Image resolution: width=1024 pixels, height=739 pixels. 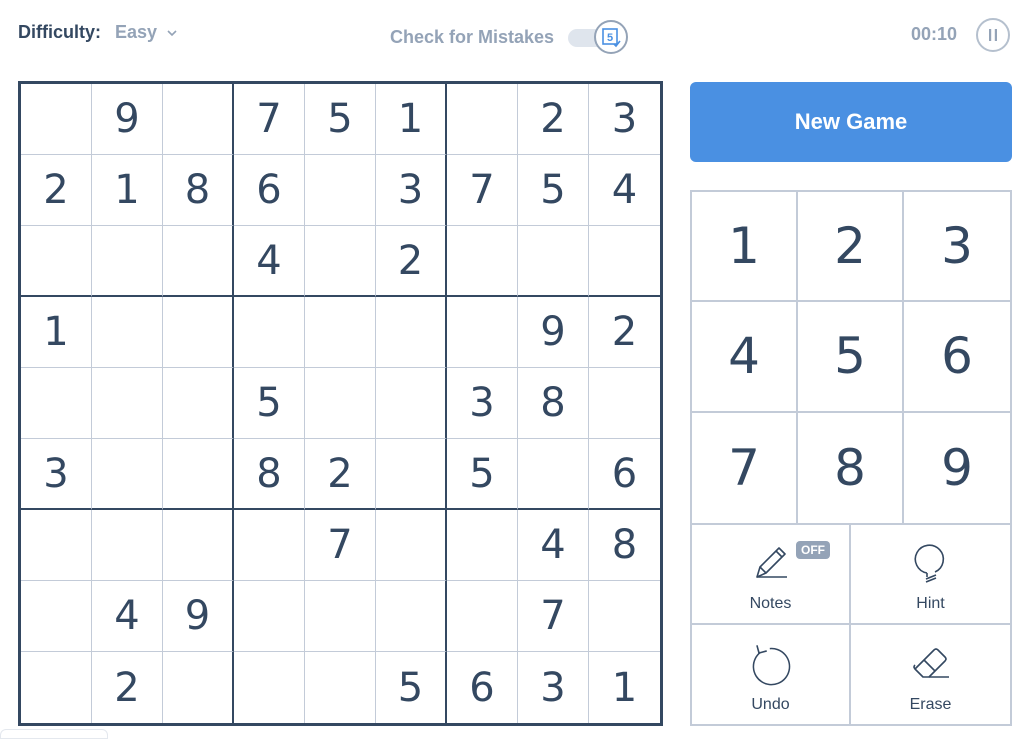 What do you see at coordinates (136, 32) in the screenshot?
I see `difficulty-value: Easy` at bounding box center [136, 32].